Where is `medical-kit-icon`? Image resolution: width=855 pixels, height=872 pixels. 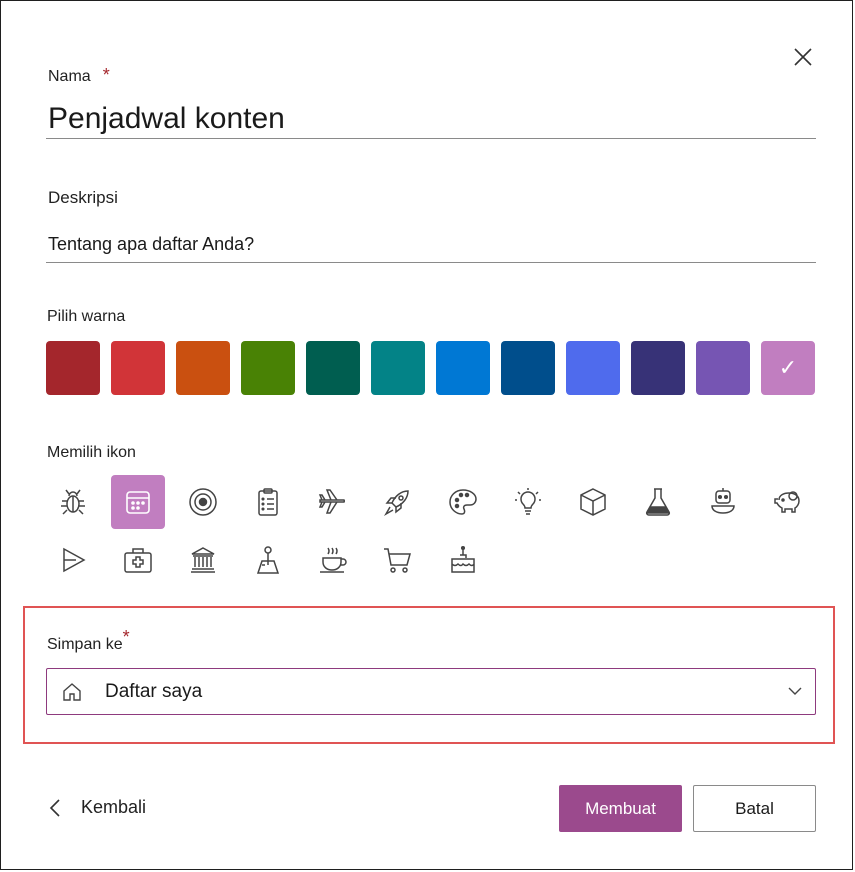 medical-kit-icon is located at coordinates (138, 560).